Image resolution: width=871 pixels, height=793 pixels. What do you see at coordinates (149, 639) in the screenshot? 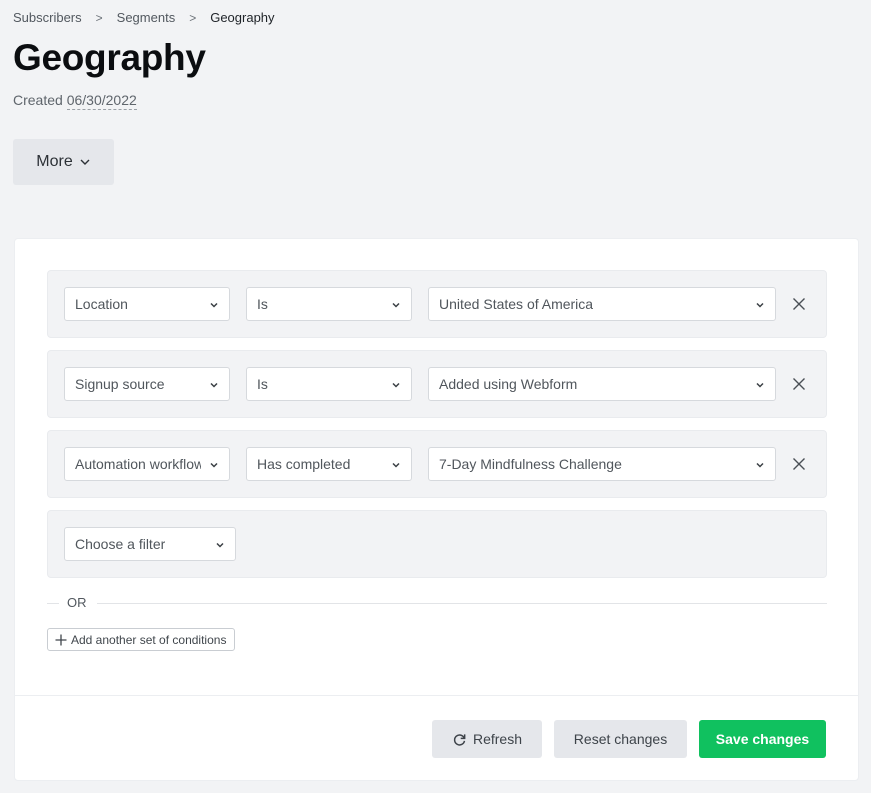
I see `add-condition-set-label: Add another set of conditions` at bounding box center [149, 639].